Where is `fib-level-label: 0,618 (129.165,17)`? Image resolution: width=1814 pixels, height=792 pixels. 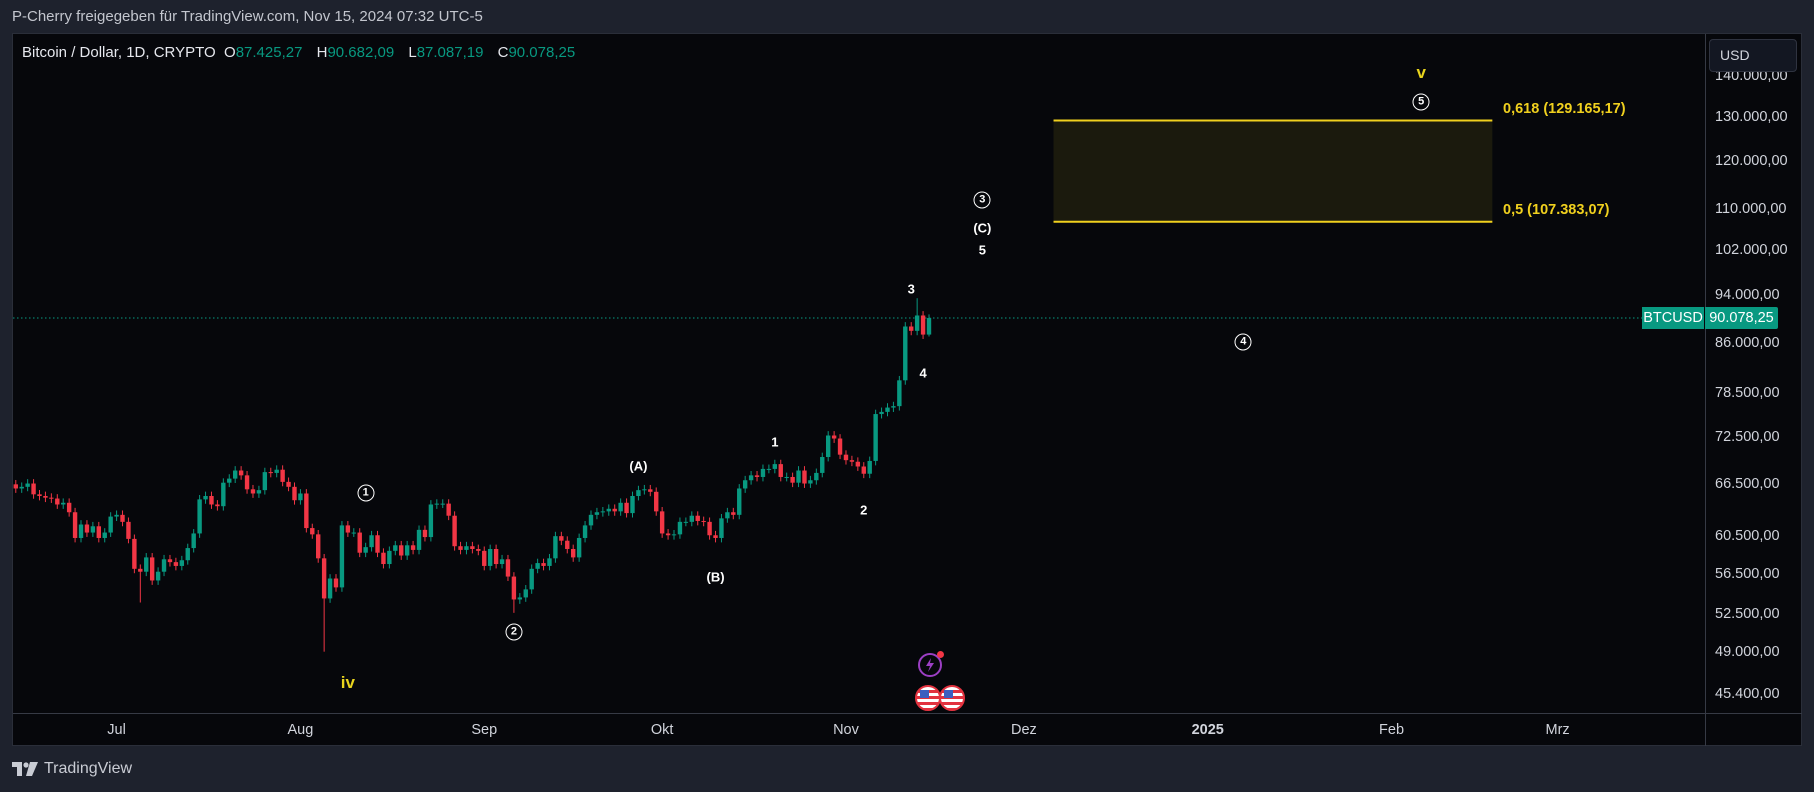
fib-level-label: 0,618 (129.165,17) is located at coordinates (1564, 108).